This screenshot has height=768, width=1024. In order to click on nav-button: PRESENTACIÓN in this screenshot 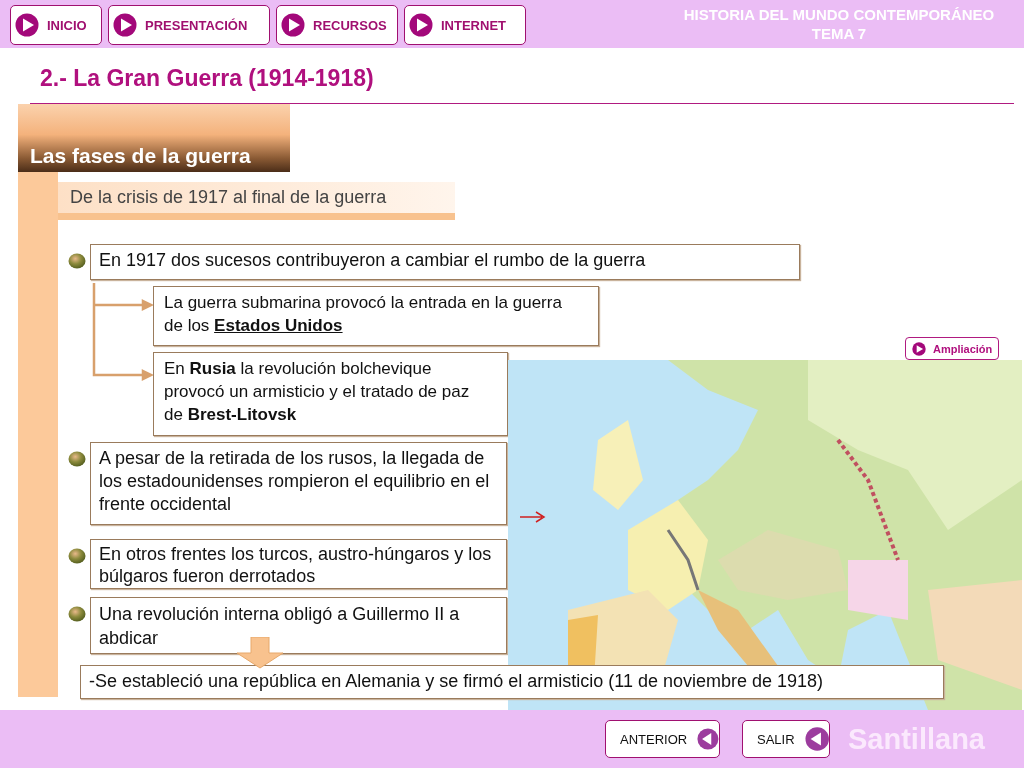, I will do `click(189, 25)`.